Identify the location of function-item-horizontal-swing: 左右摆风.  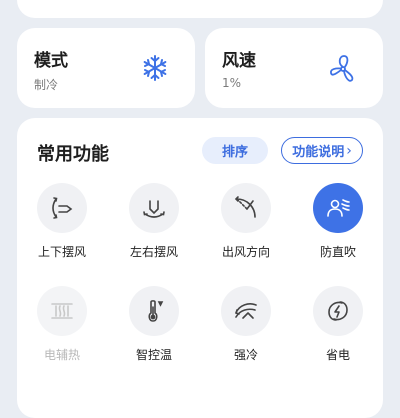
(154, 221).